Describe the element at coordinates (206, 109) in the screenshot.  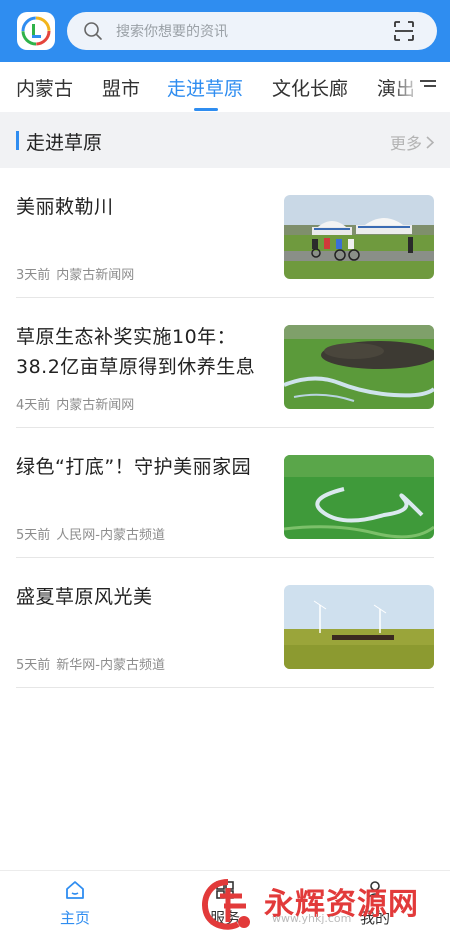
I see `active-tab-indicator` at that location.